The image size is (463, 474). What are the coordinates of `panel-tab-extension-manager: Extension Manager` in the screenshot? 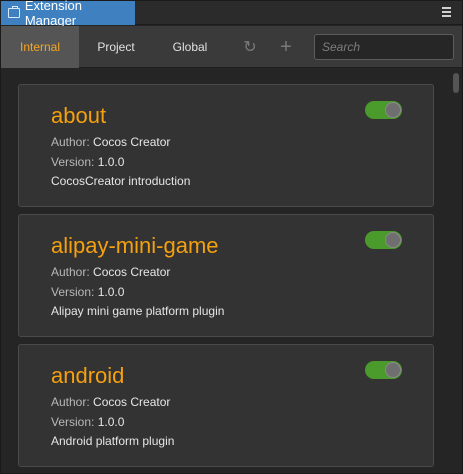 It's located at (68, 14).